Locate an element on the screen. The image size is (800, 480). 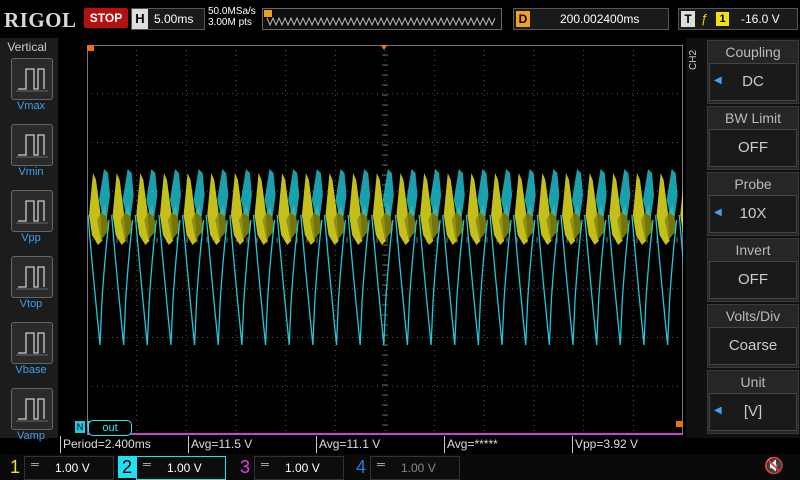
menu-unit-title: Unit is located at coordinates (753, 382).